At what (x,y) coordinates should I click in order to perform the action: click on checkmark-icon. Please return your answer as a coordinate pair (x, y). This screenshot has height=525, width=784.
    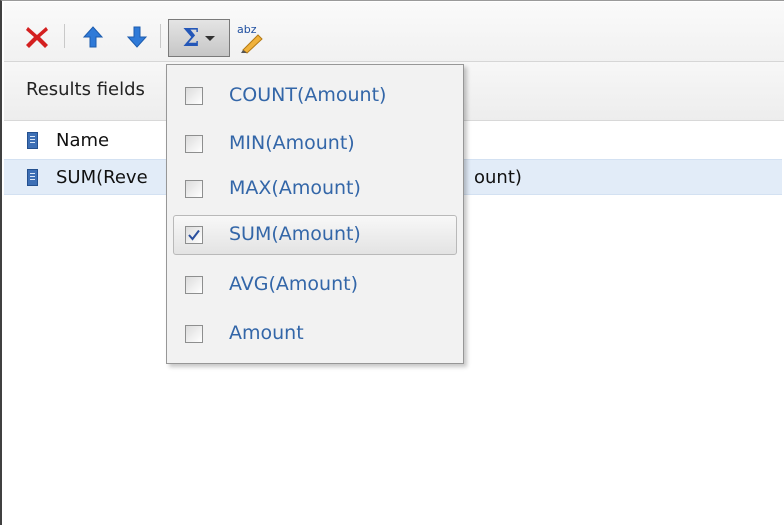
    Looking at the image, I should click on (194, 235).